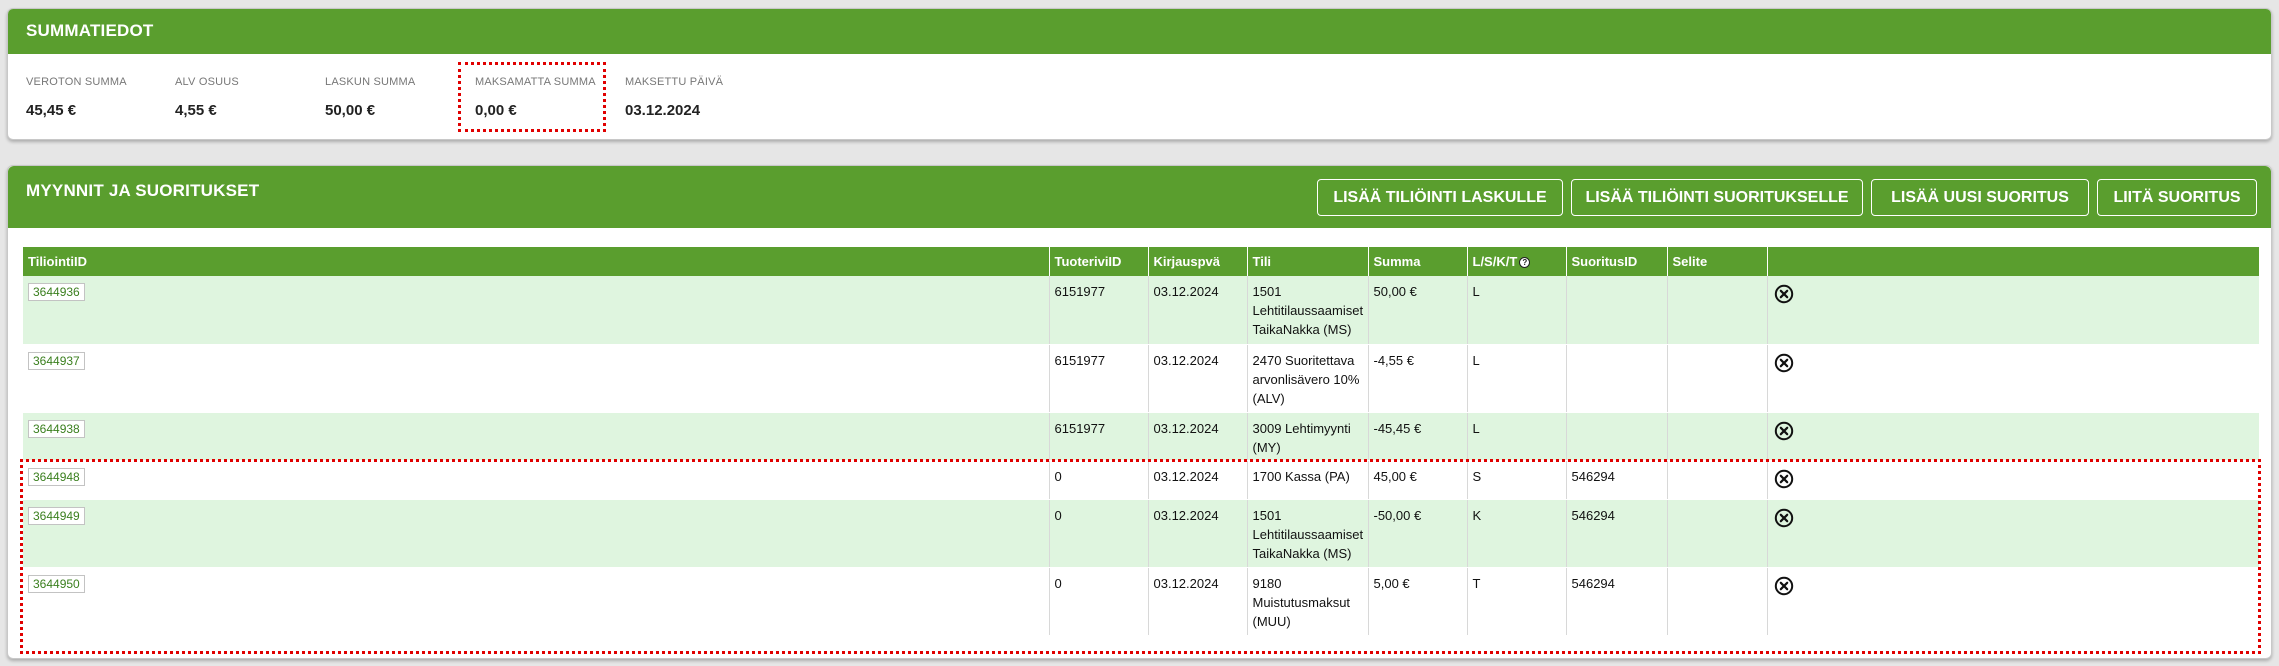  Describe the element at coordinates (674, 82) in the screenshot. I see `summary-label: MAKSETTU PÄIVÄ` at that location.